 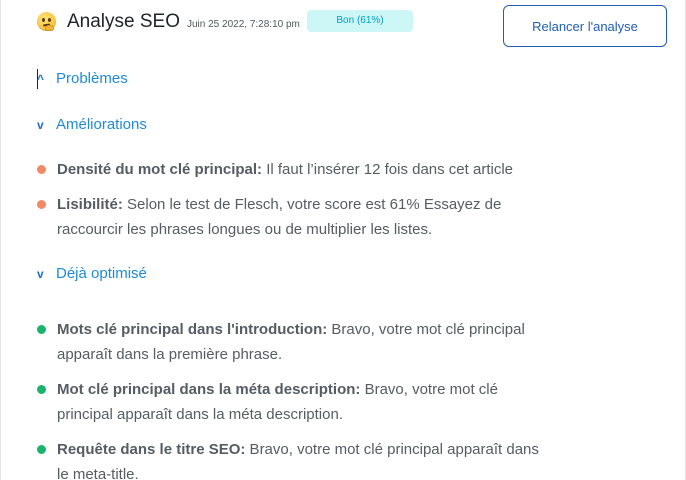 I want to click on rerun-analysis-button: Relancer l'analyse, so click(x=585, y=26).